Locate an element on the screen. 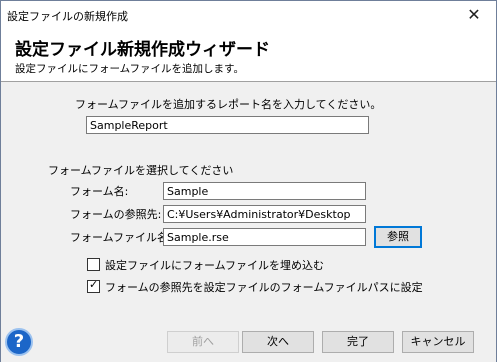  finish-button: 完了 is located at coordinates (358, 342).